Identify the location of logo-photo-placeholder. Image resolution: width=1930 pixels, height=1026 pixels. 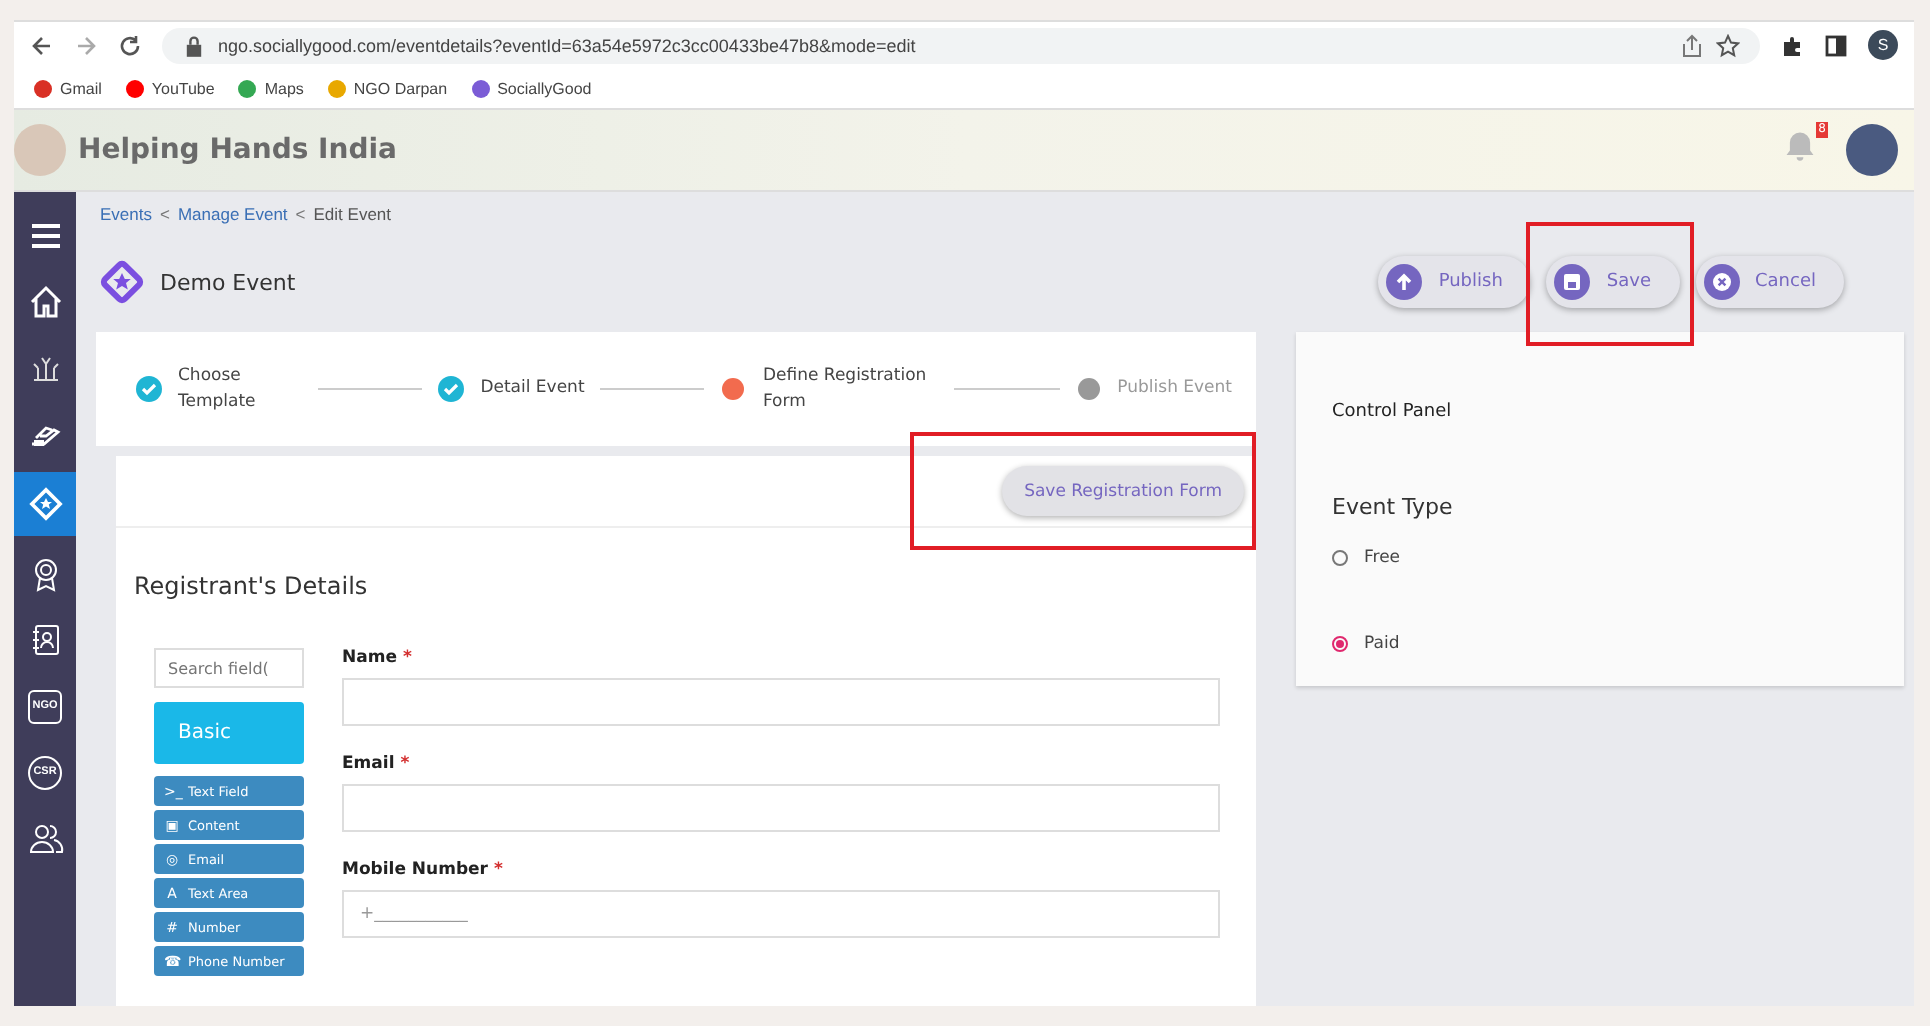
(40, 150).